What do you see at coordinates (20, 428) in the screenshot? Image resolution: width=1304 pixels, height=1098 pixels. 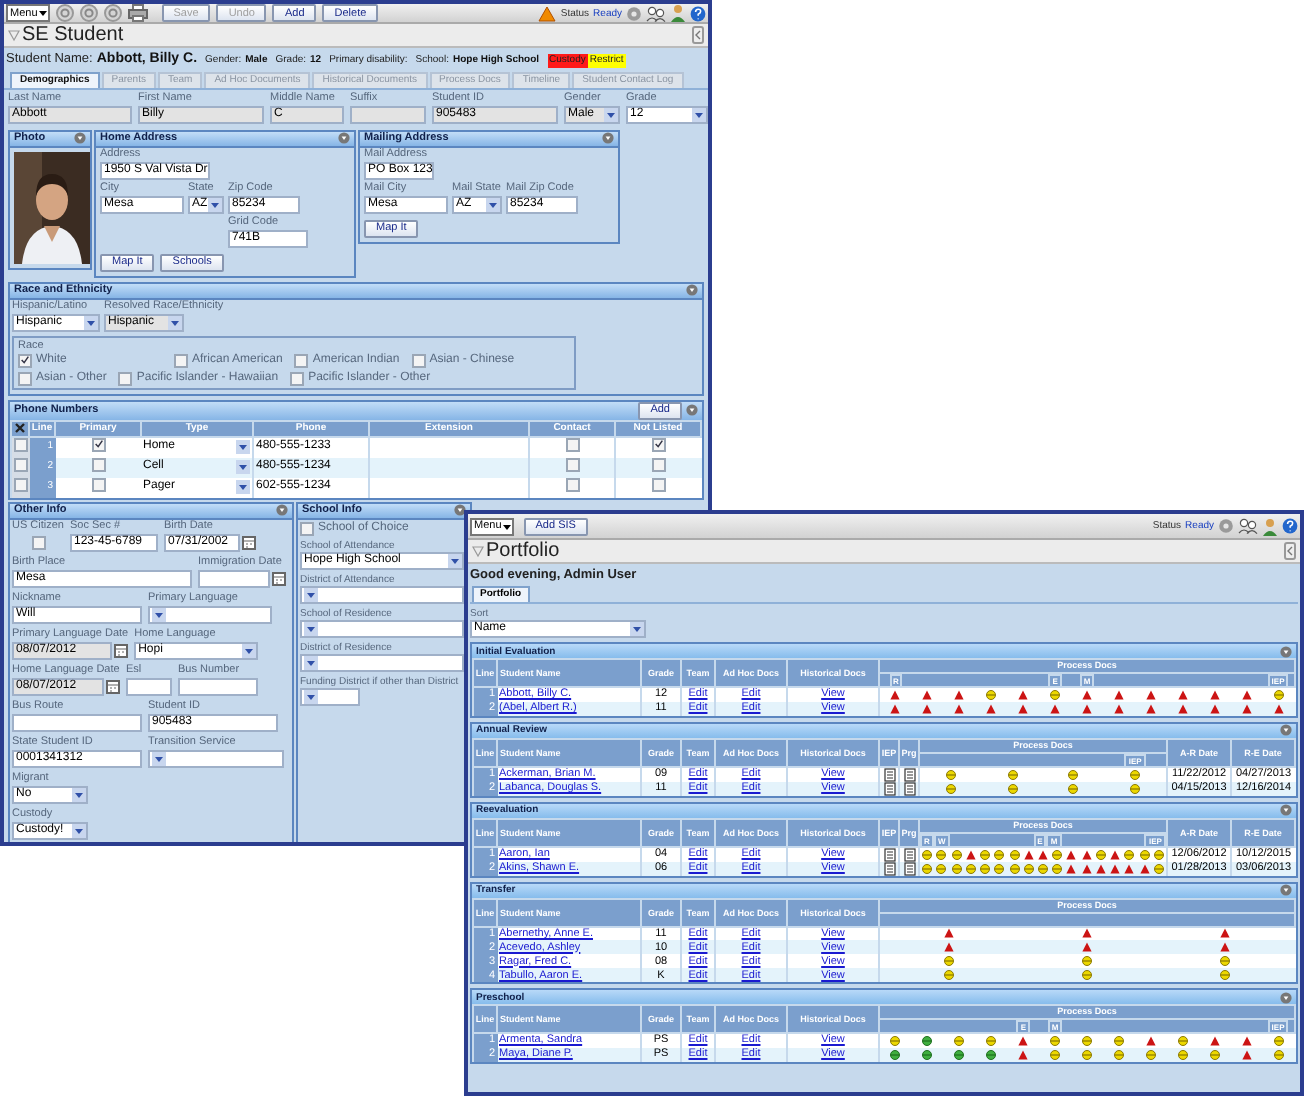 I see `delete-icon` at bounding box center [20, 428].